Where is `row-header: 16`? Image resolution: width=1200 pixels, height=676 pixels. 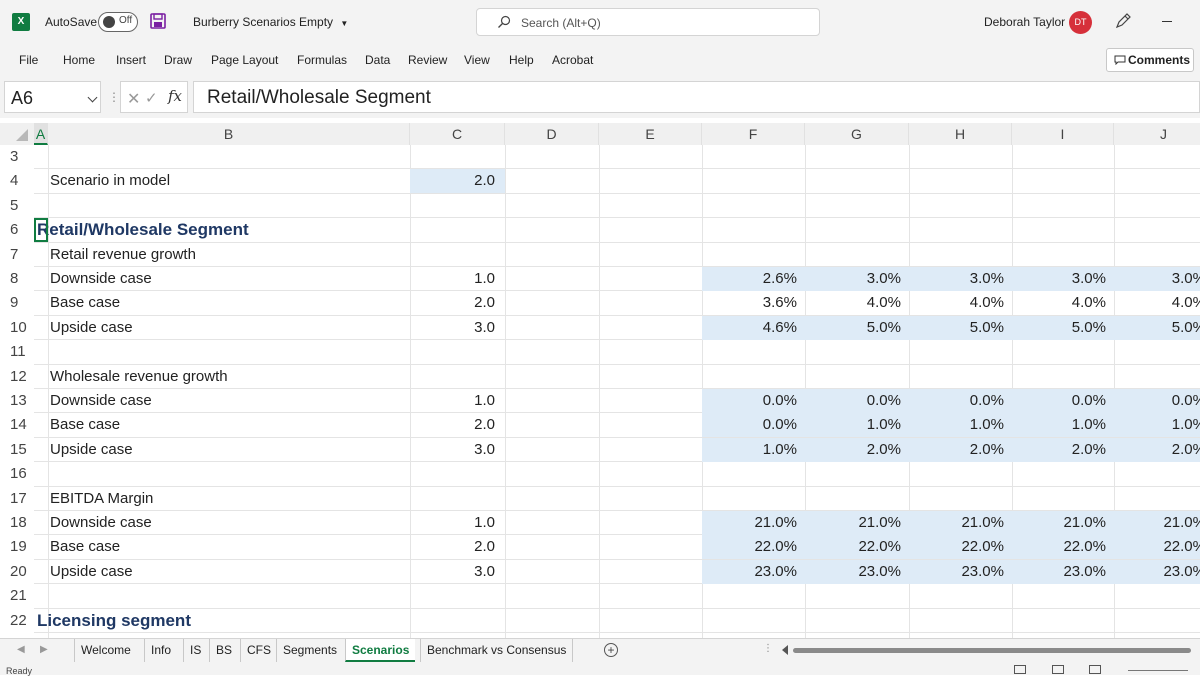
row-header: 16 is located at coordinates (17, 474).